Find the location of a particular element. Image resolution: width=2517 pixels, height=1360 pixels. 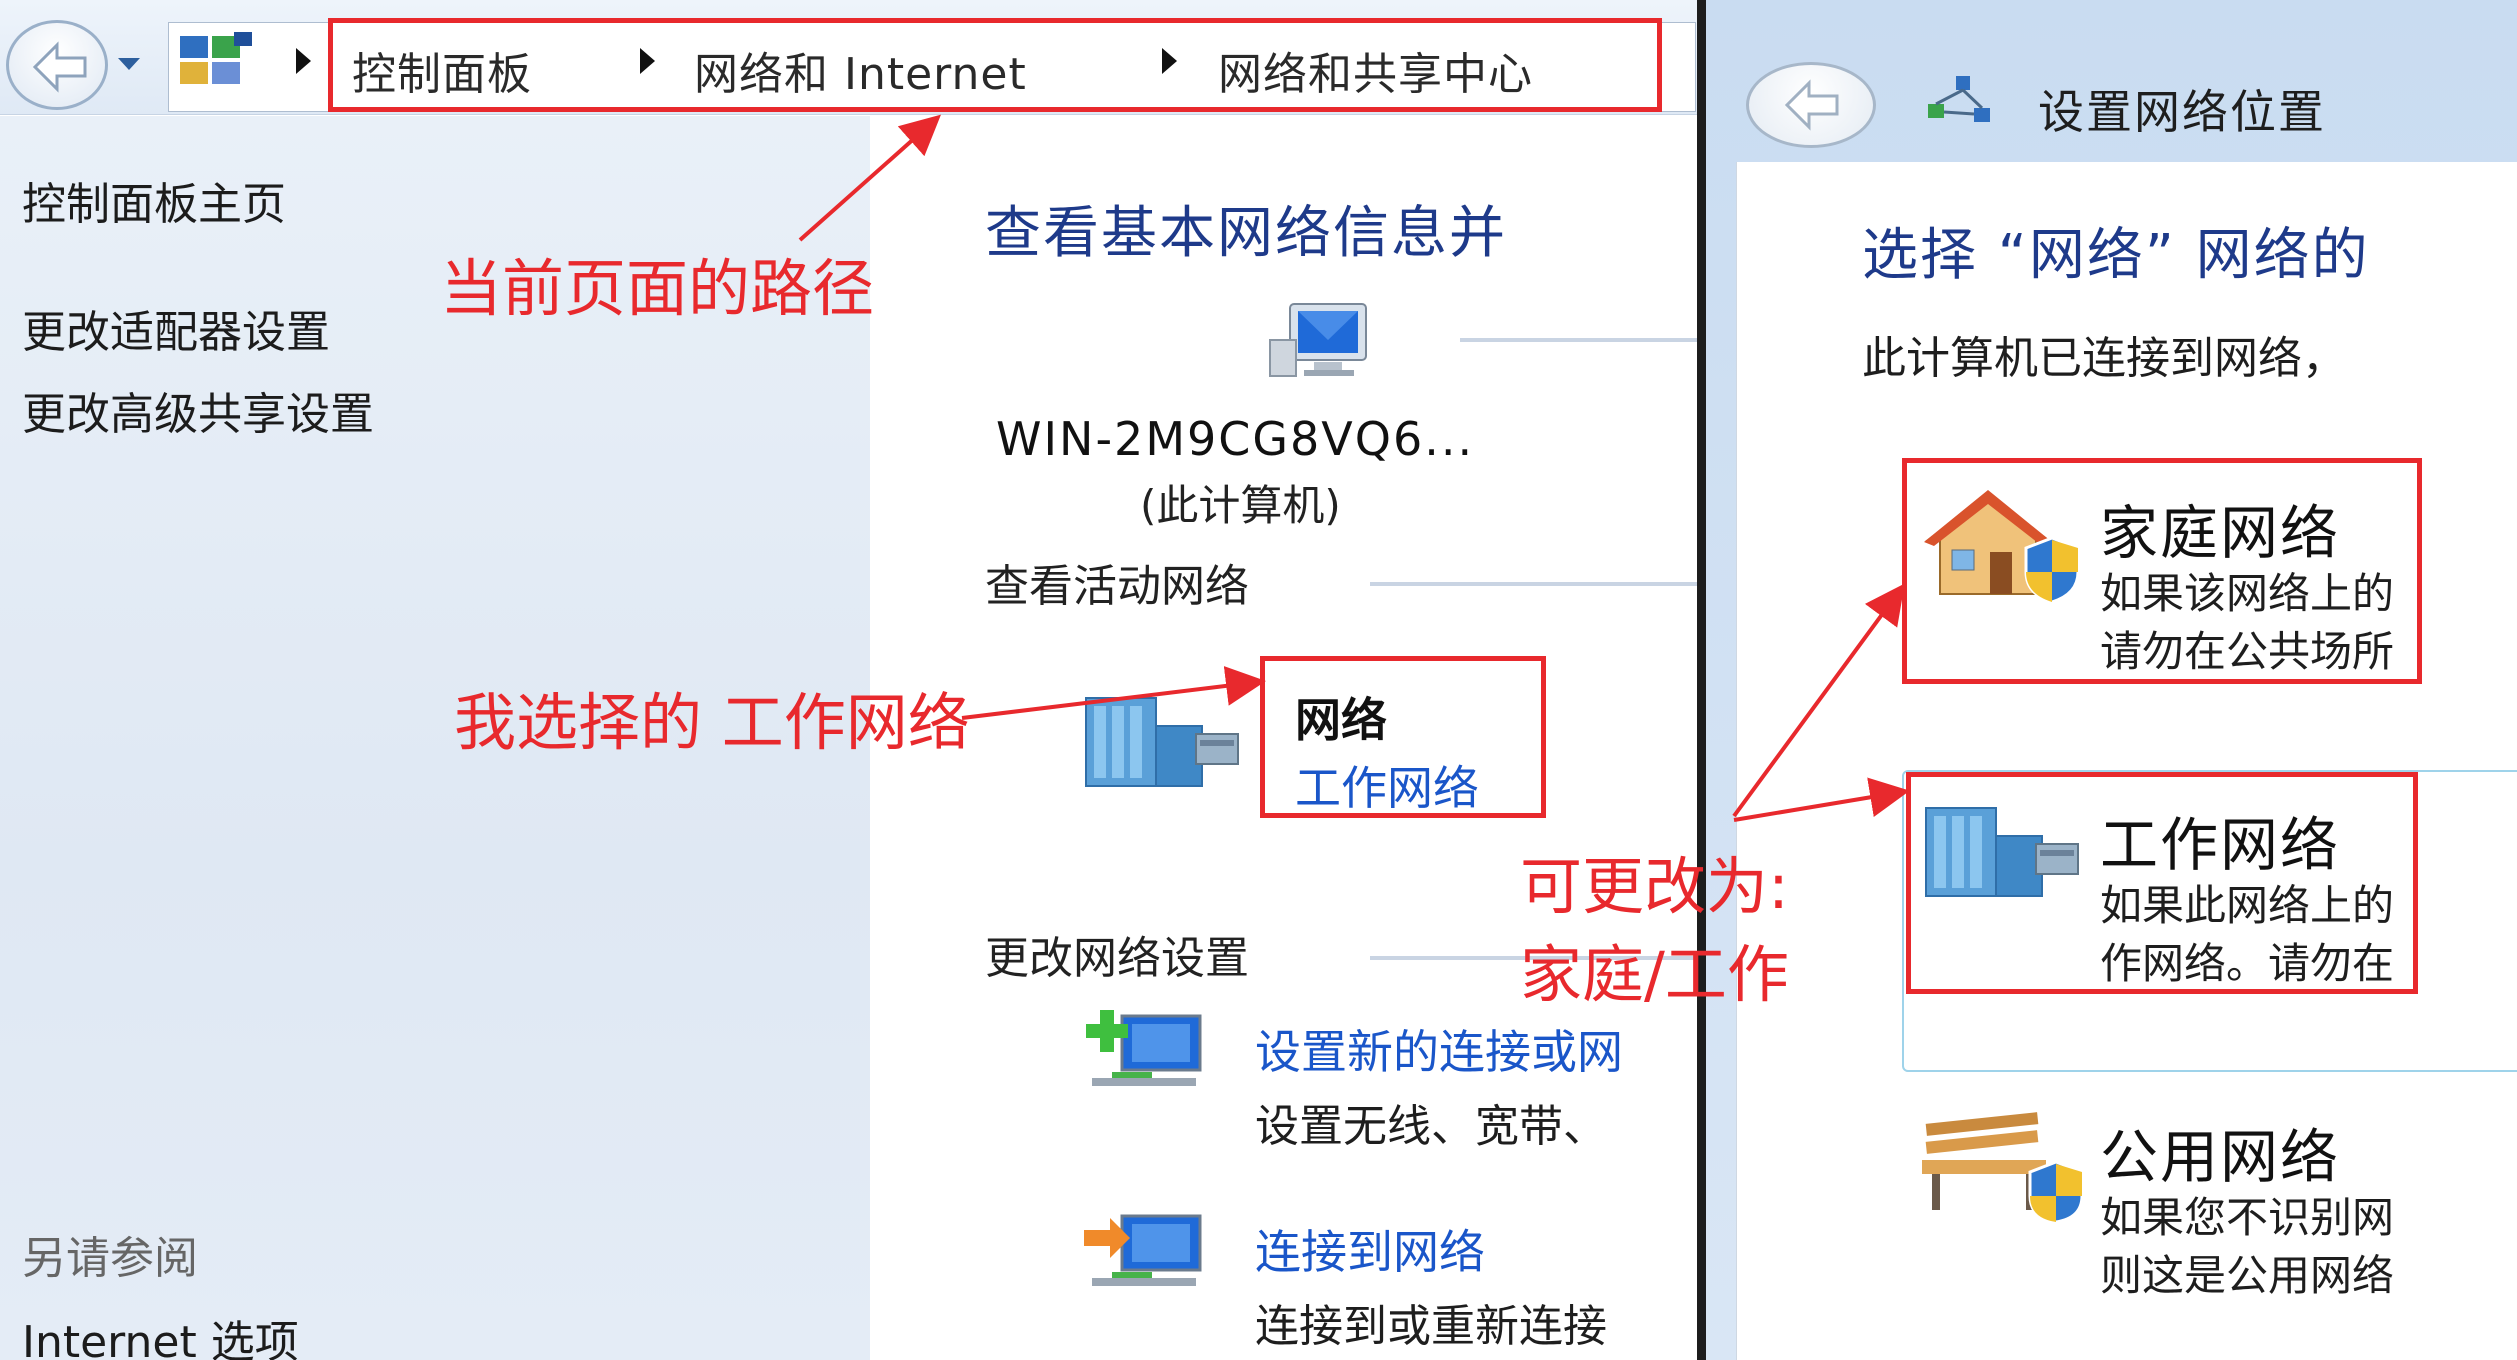

selected-network-arrow is located at coordinates (1113, 693).